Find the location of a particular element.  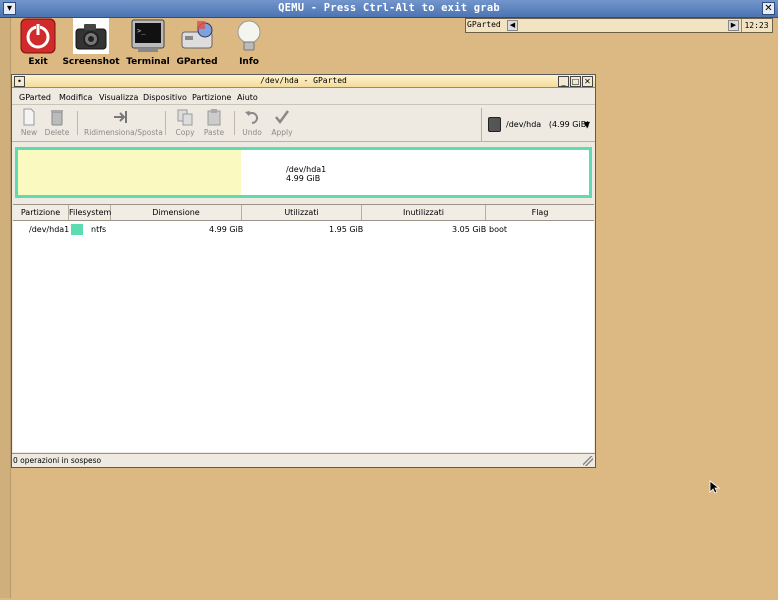

toolbar-label: Apply is located at coordinates (282, 132).